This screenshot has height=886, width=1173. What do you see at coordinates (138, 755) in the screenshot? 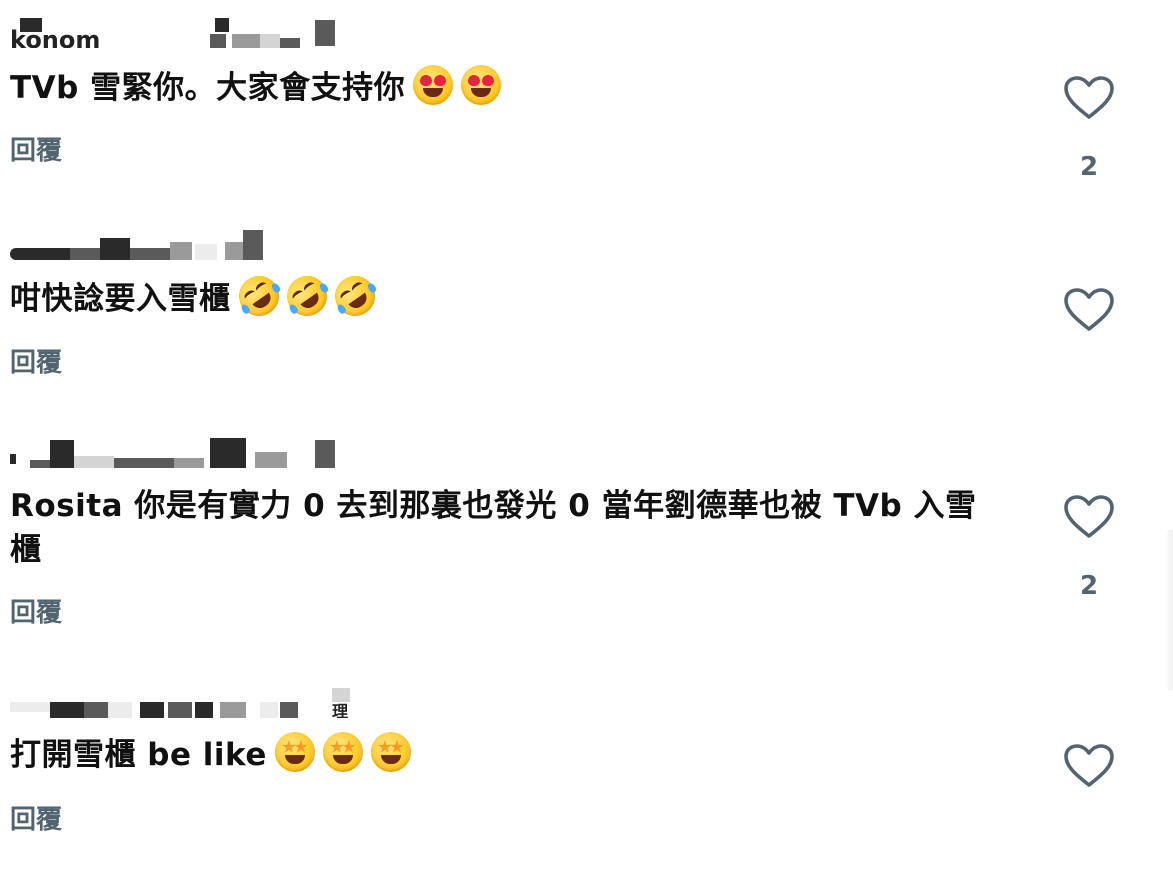
I see `comment-text-content: 打開雪櫃 be like` at bounding box center [138, 755].